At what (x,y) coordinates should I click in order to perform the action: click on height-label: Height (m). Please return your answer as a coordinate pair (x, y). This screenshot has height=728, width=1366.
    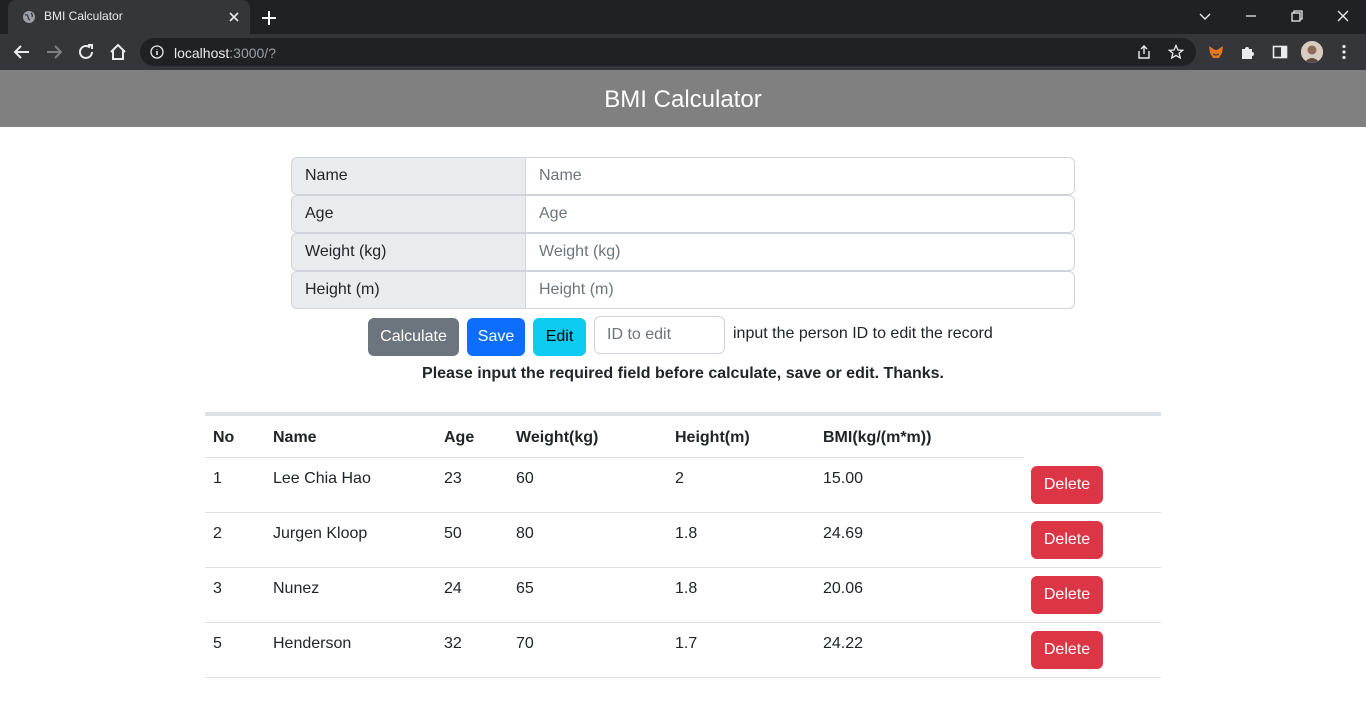
    Looking at the image, I should click on (408, 290).